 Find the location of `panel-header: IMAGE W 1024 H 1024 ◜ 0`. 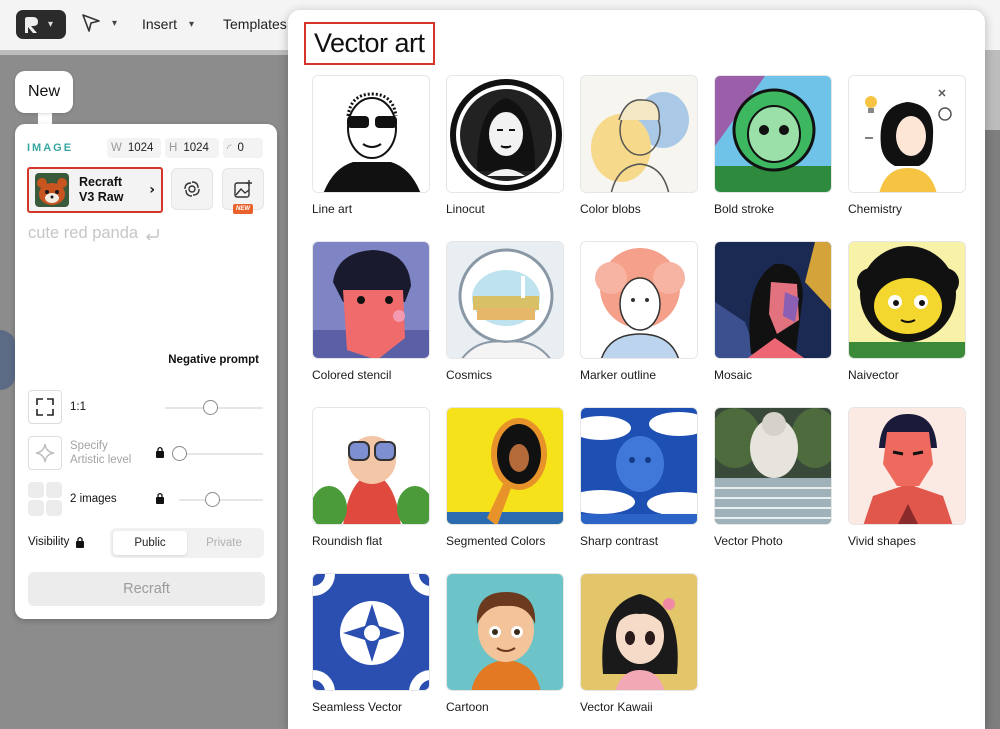

panel-header: IMAGE W 1024 H 1024 ◜ 0 is located at coordinates (147, 148).